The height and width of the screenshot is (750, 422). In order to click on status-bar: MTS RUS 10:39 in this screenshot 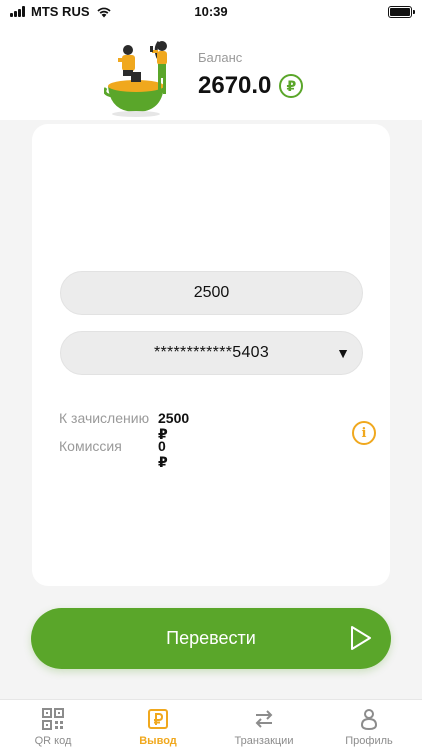, I will do `click(211, 12)`.